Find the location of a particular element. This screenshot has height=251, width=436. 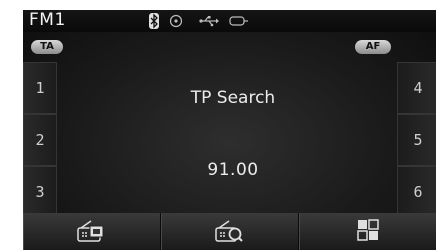

af-button: AF is located at coordinates (373, 47).